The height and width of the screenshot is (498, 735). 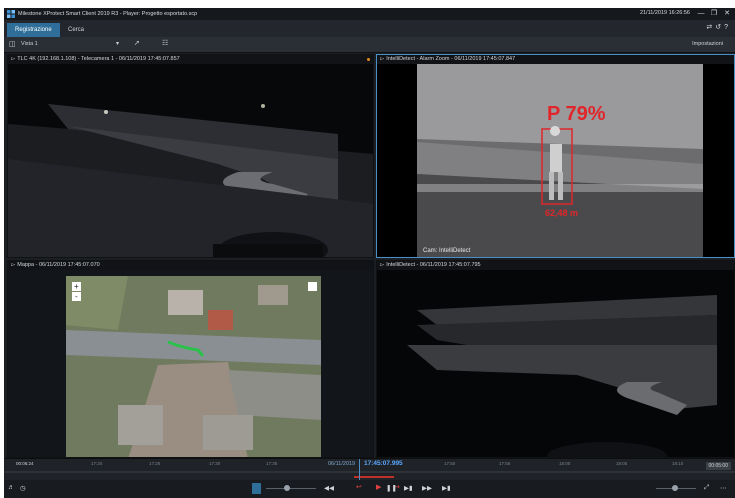 What do you see at coordinates (369, 472) in the screenshot?
I see `timeline-track` at bounding box center [369, 472].